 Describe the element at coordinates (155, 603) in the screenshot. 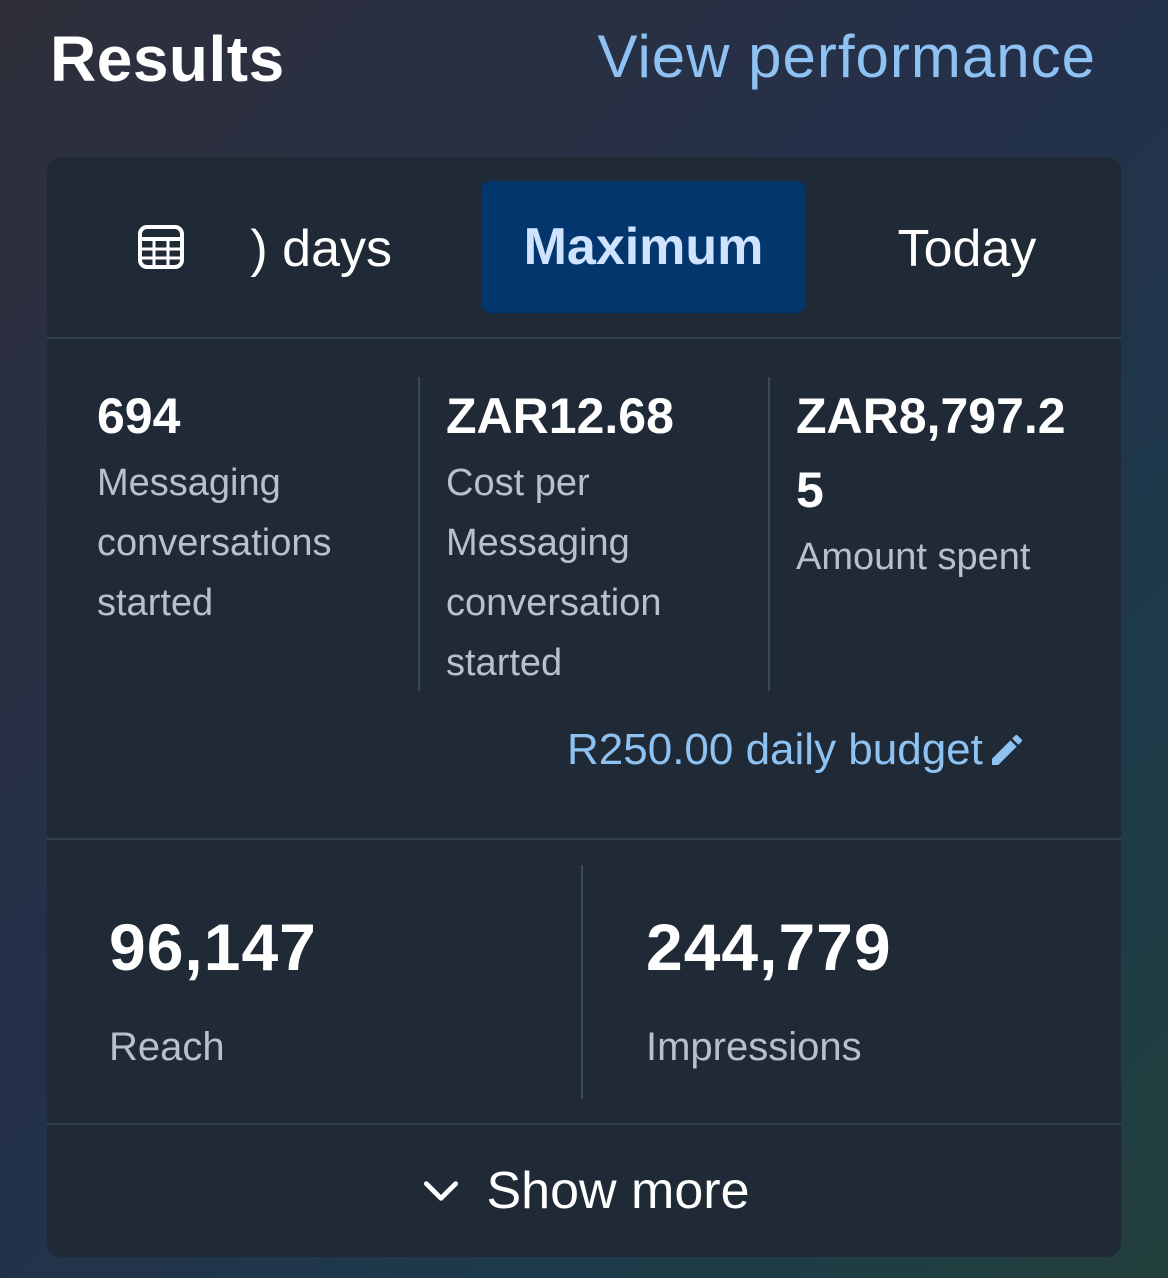

I see `conversations-label-3: started` at that location.